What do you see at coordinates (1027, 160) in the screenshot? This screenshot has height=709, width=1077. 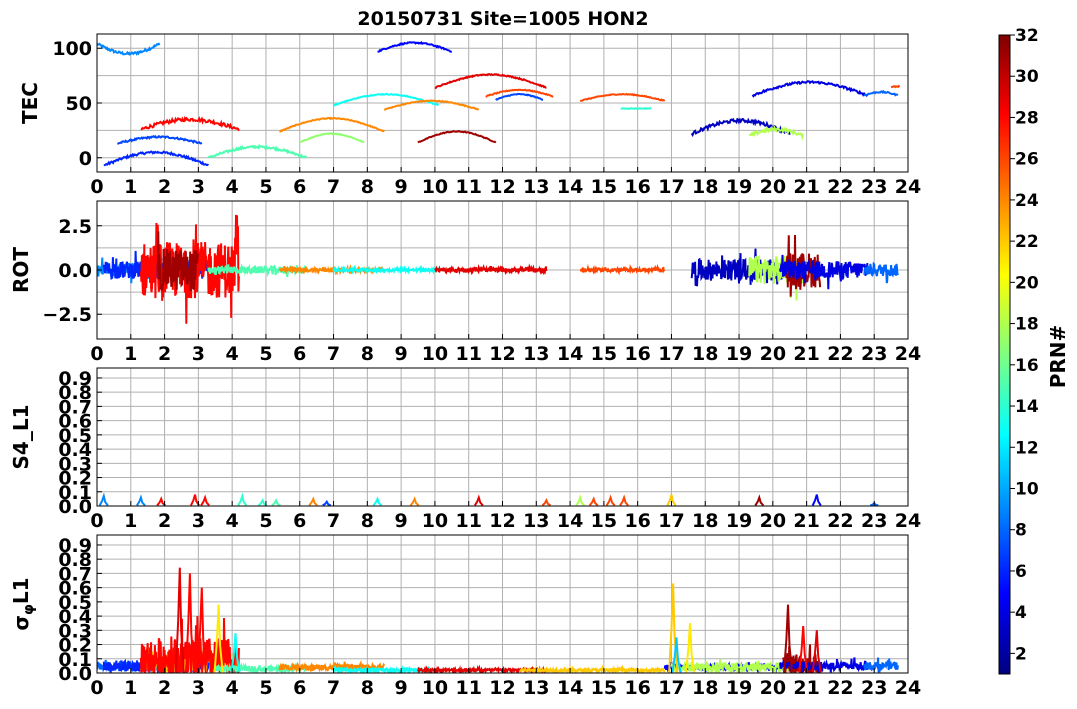 I see `colorbar-tick-label: 26` at bounding box center [1027, 160].